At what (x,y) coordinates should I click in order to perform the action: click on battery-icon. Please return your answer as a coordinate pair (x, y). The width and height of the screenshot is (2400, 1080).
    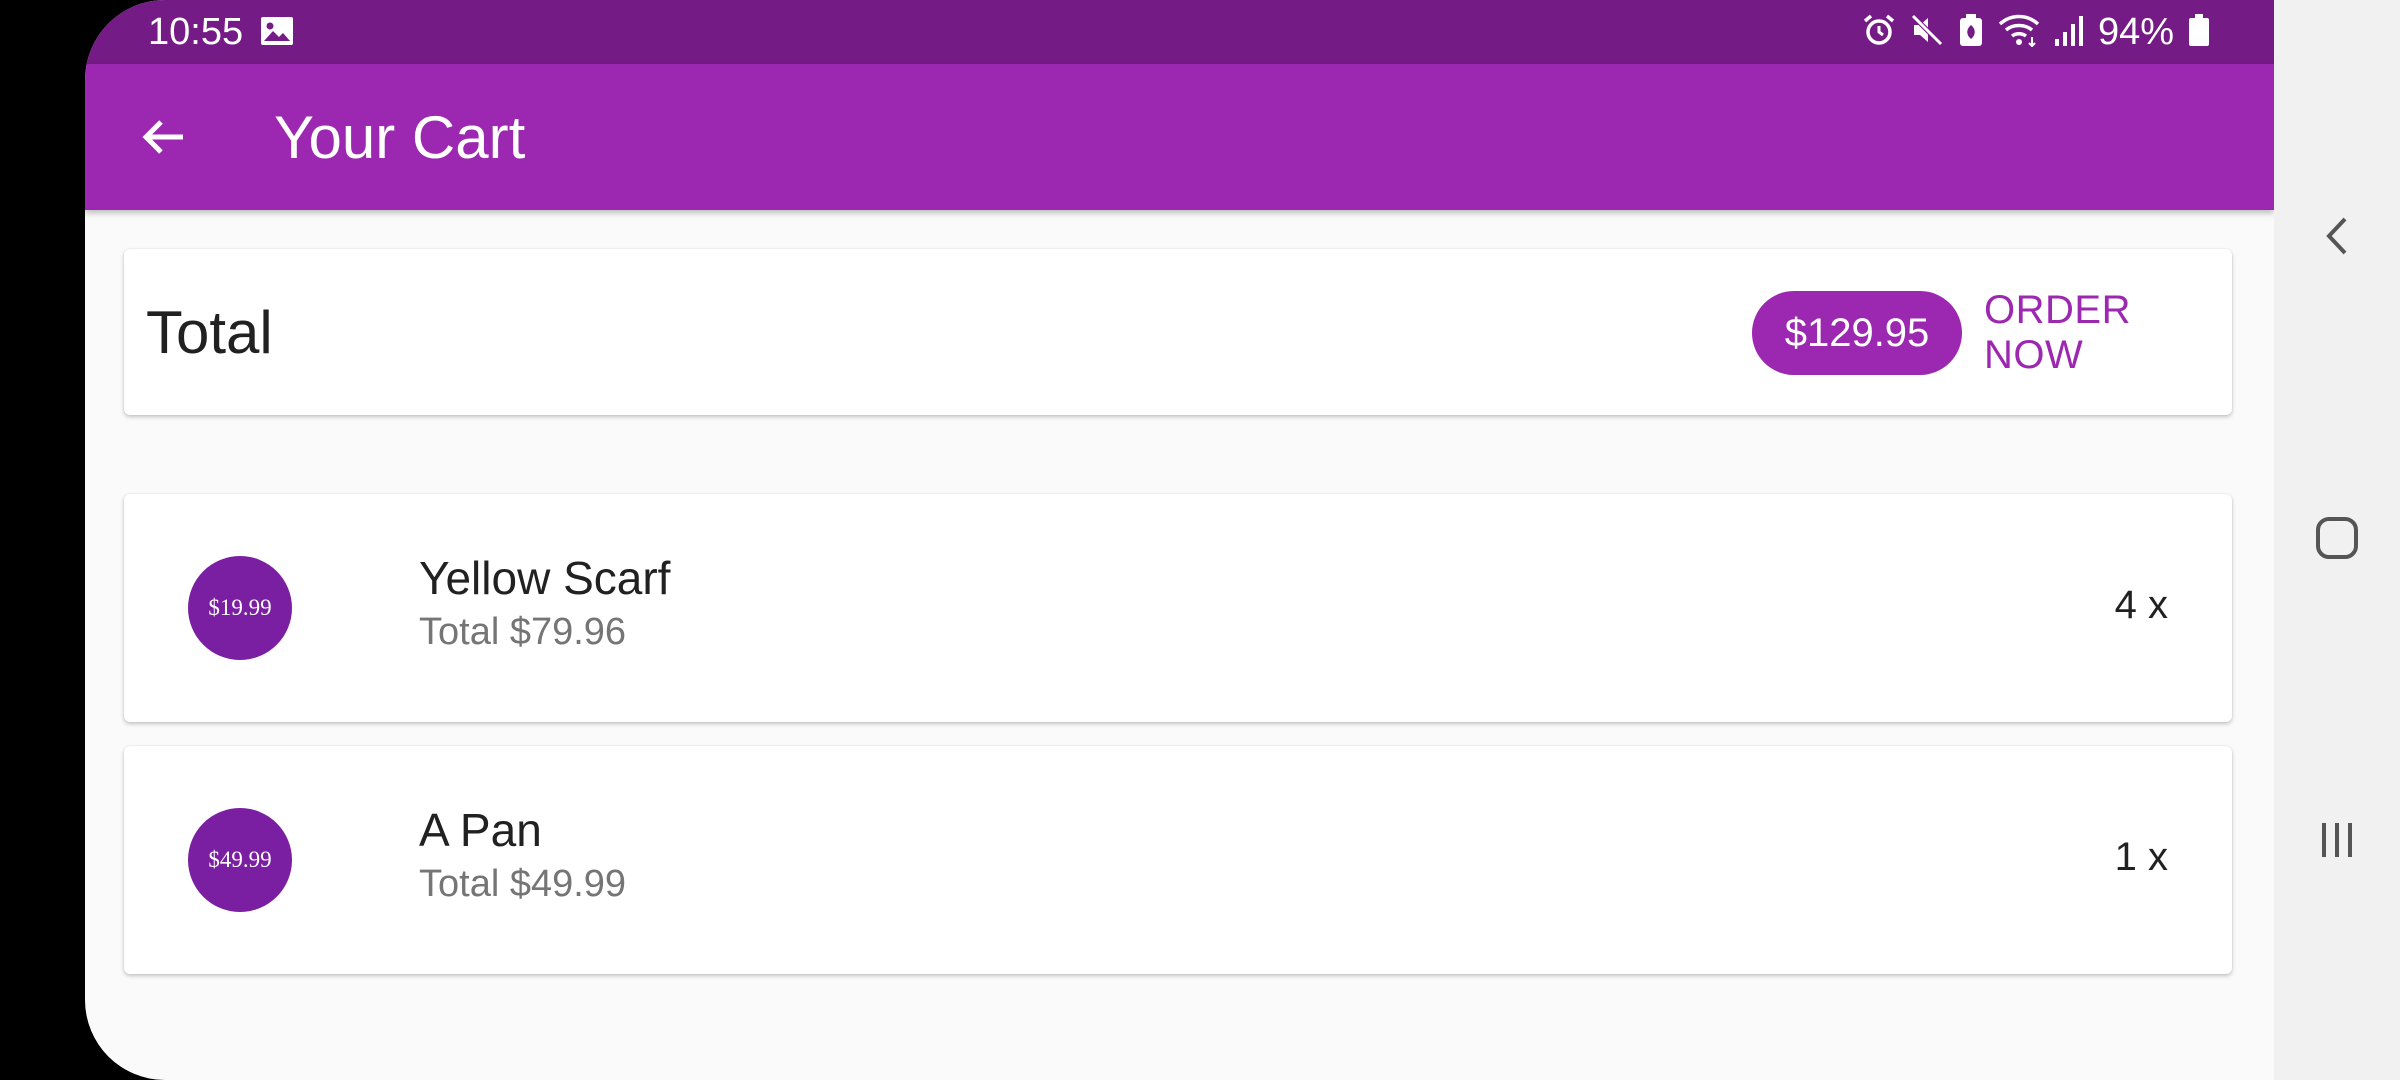
    Looking at the image, I should click on (2199, 32).